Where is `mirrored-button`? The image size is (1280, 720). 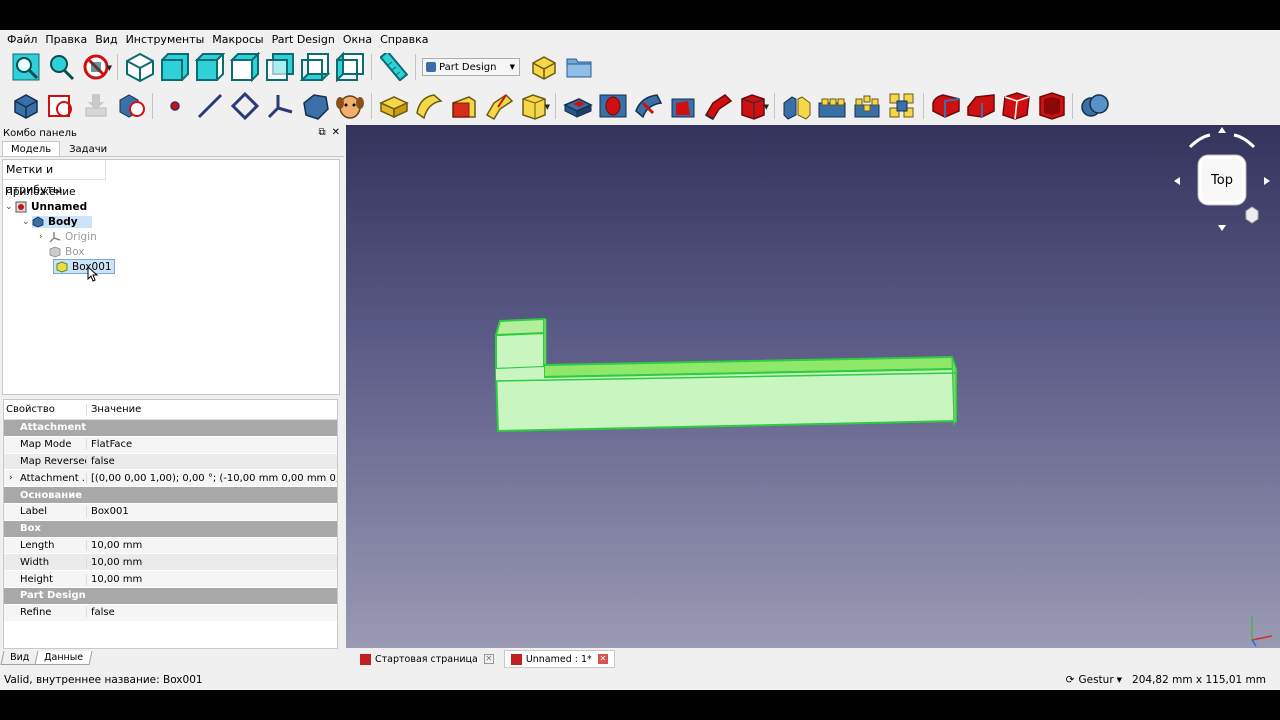
mirrored-button is located at coordinates (796, 106).